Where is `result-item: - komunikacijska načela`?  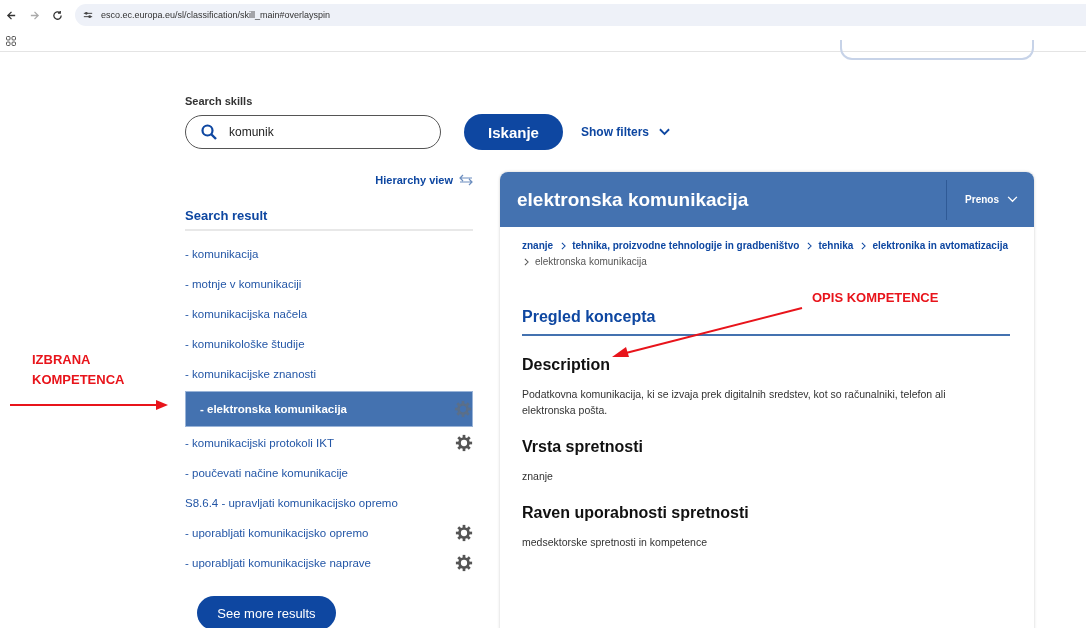
result-item: - komunikacijska načela is located at coordinates (329, 314).